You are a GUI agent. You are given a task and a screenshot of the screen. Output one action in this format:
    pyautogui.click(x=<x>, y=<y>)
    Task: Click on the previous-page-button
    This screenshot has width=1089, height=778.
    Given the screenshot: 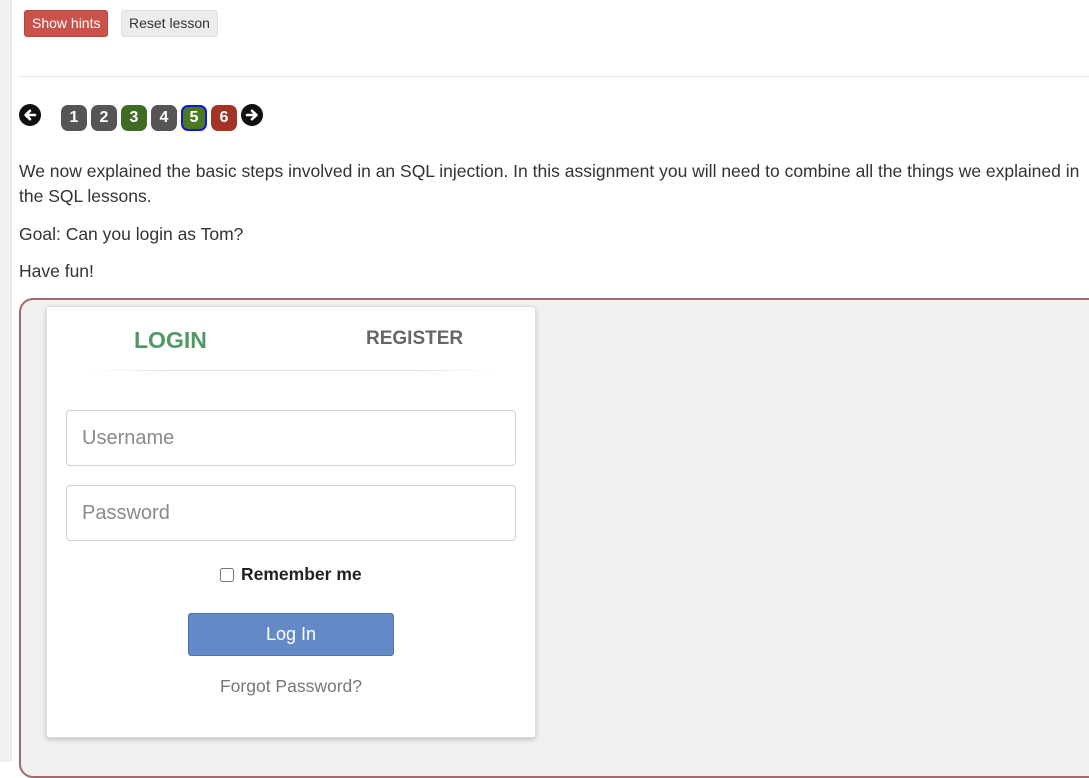 What is the action you would take?
    pyautogui.click(x=30, y=115)
    